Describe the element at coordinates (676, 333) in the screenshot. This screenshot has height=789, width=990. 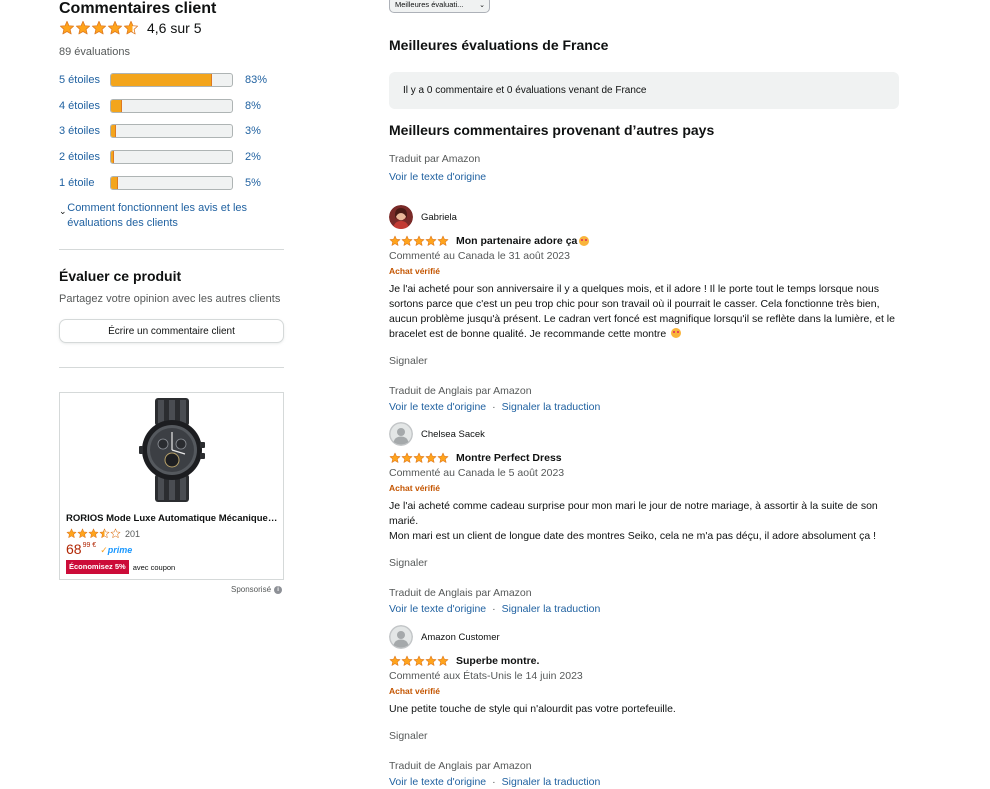
I see `smile-emoji-icon` at that location.